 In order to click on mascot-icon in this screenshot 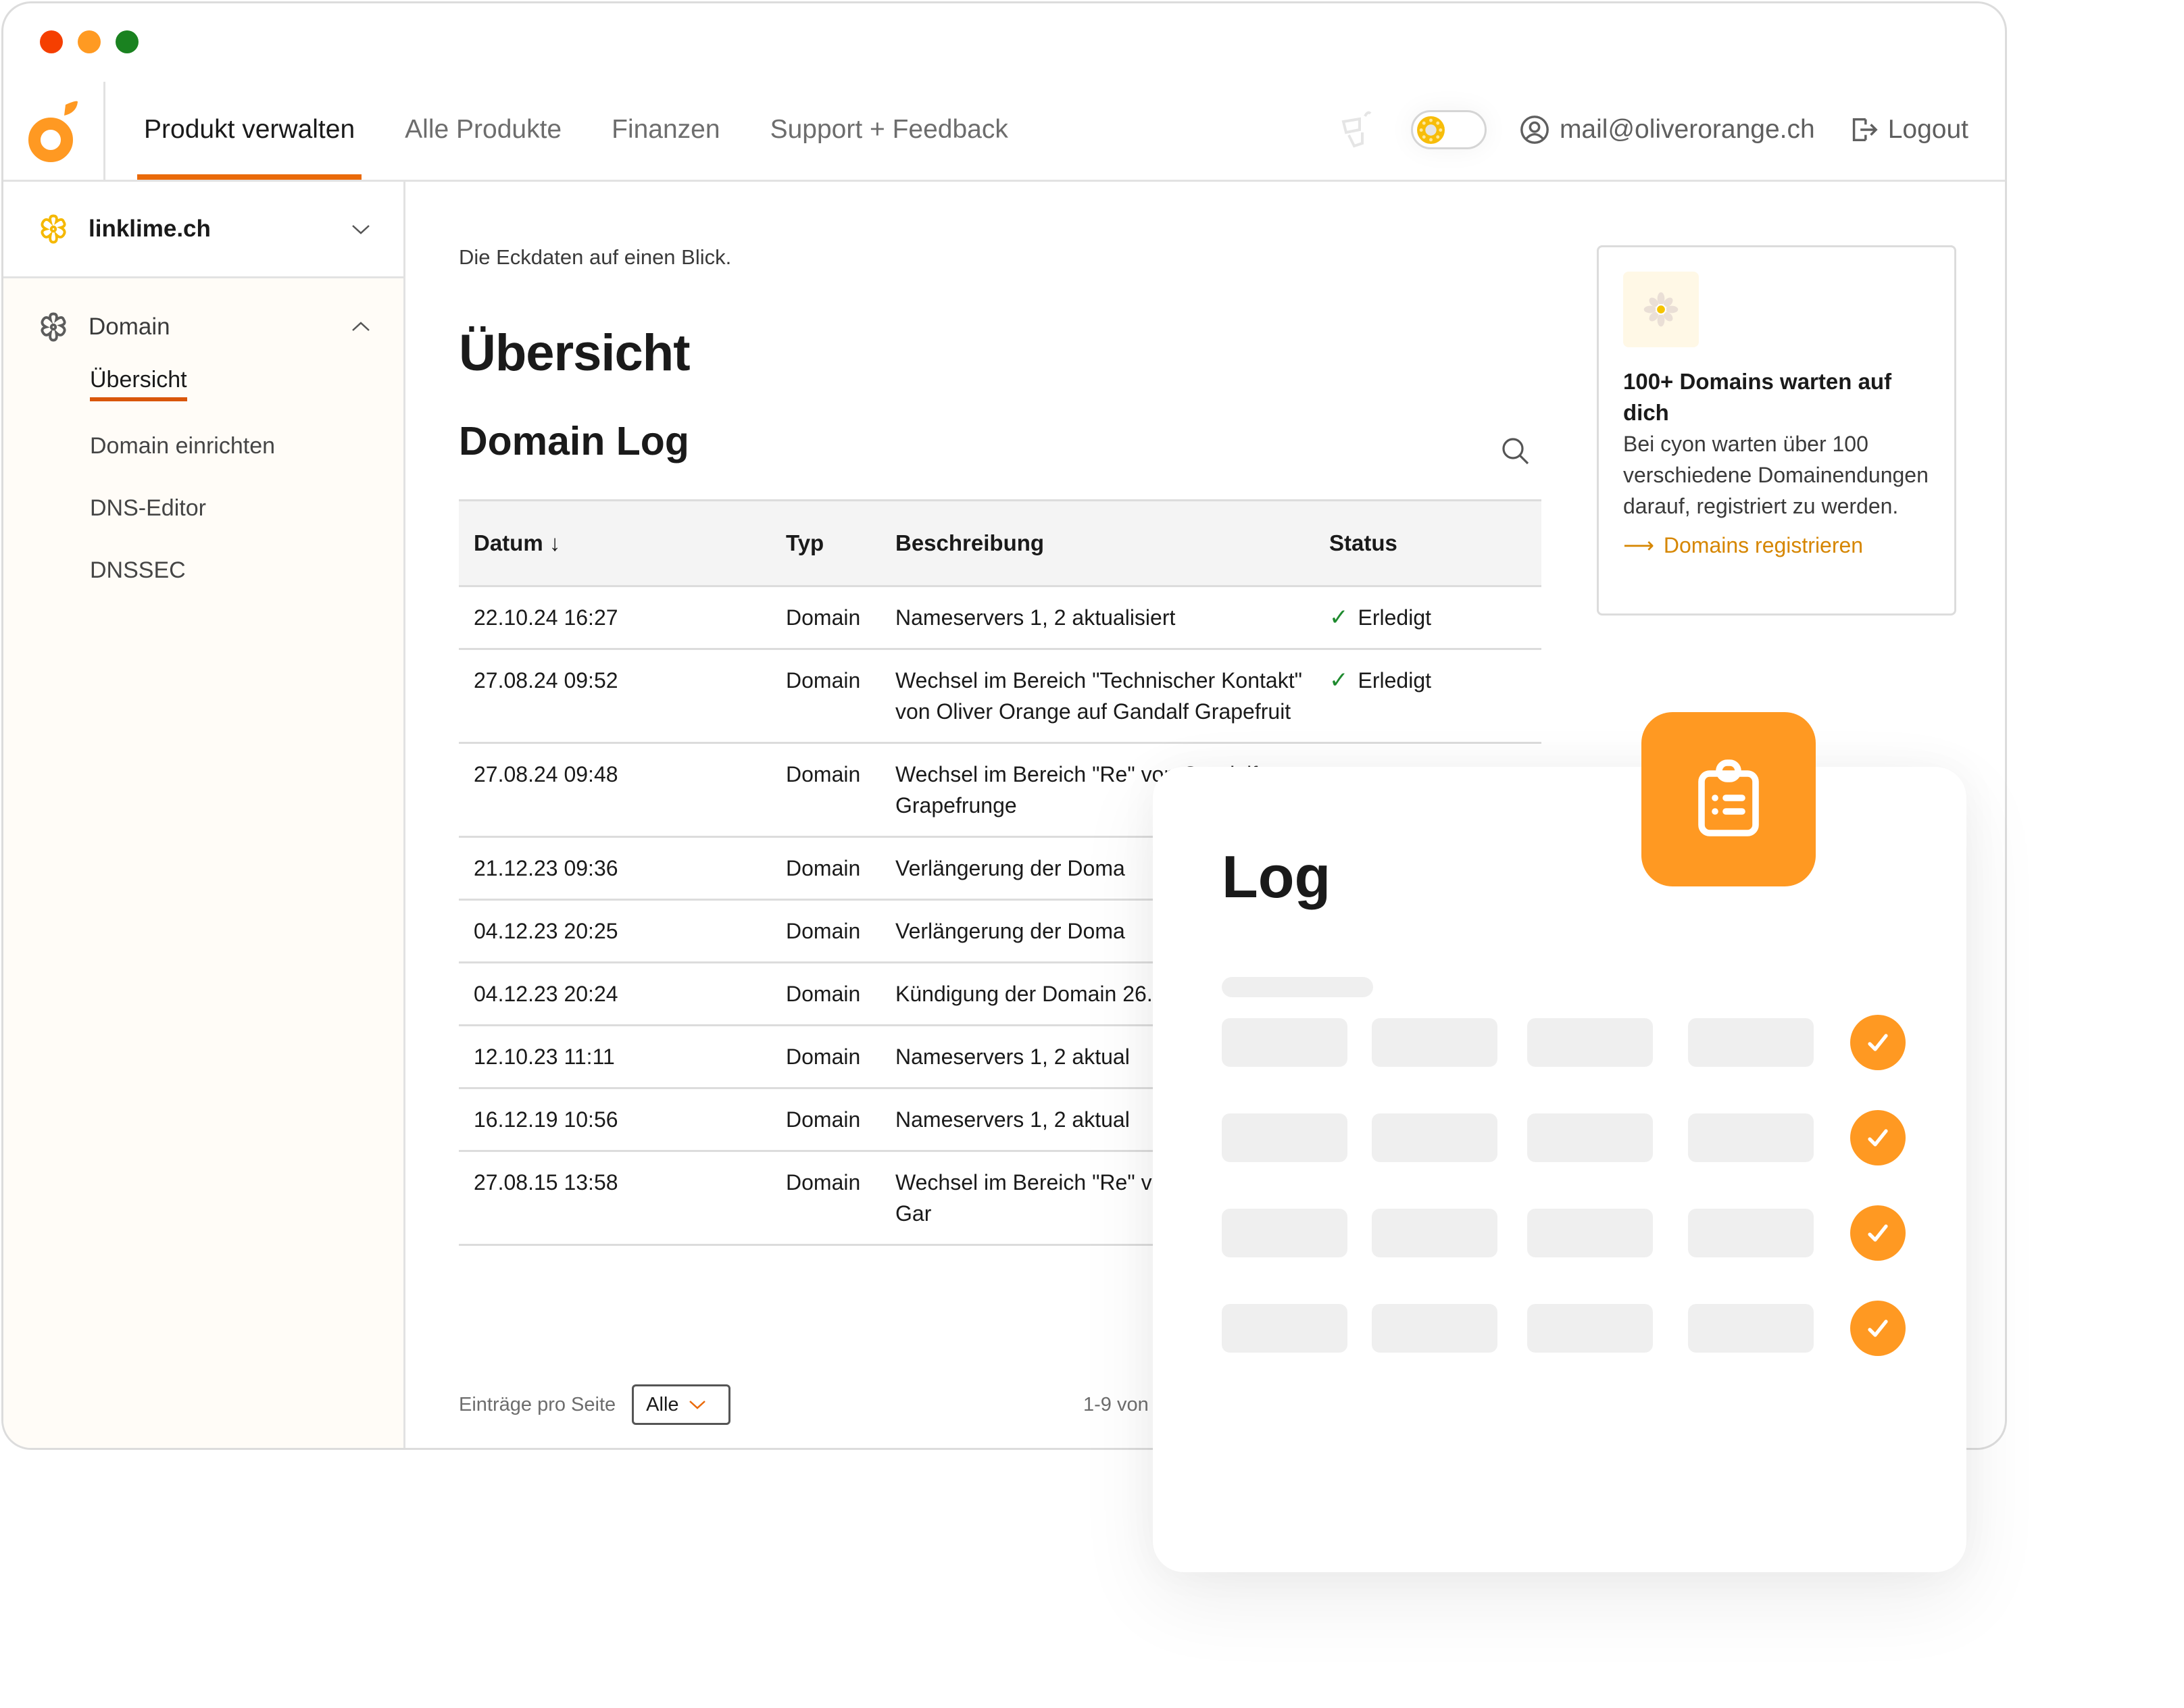, I will do `click(1356, 129)`.